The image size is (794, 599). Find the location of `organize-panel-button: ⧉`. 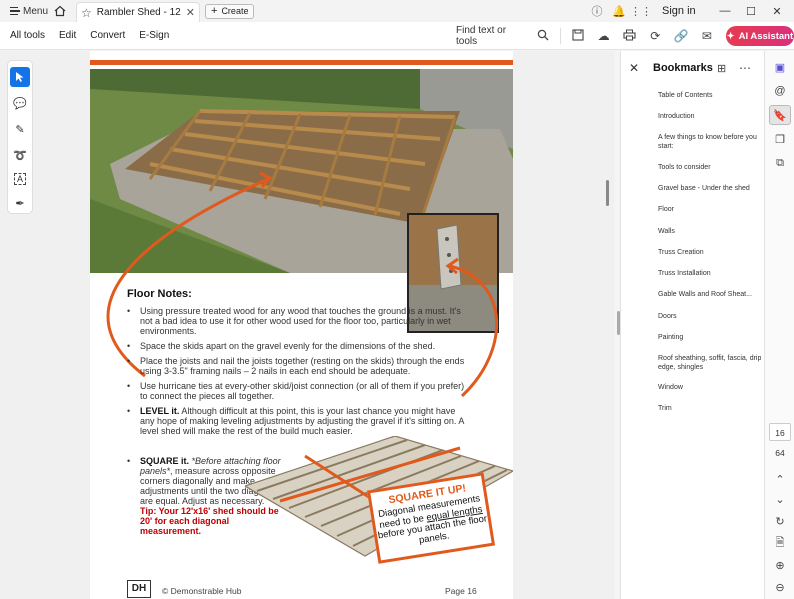

organize-panel-button: ⧉ is located at coordinates (780, 163).